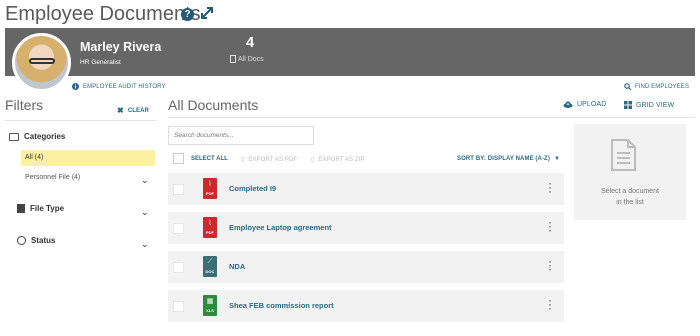  I want to click on info-icon, so click(75, 86).